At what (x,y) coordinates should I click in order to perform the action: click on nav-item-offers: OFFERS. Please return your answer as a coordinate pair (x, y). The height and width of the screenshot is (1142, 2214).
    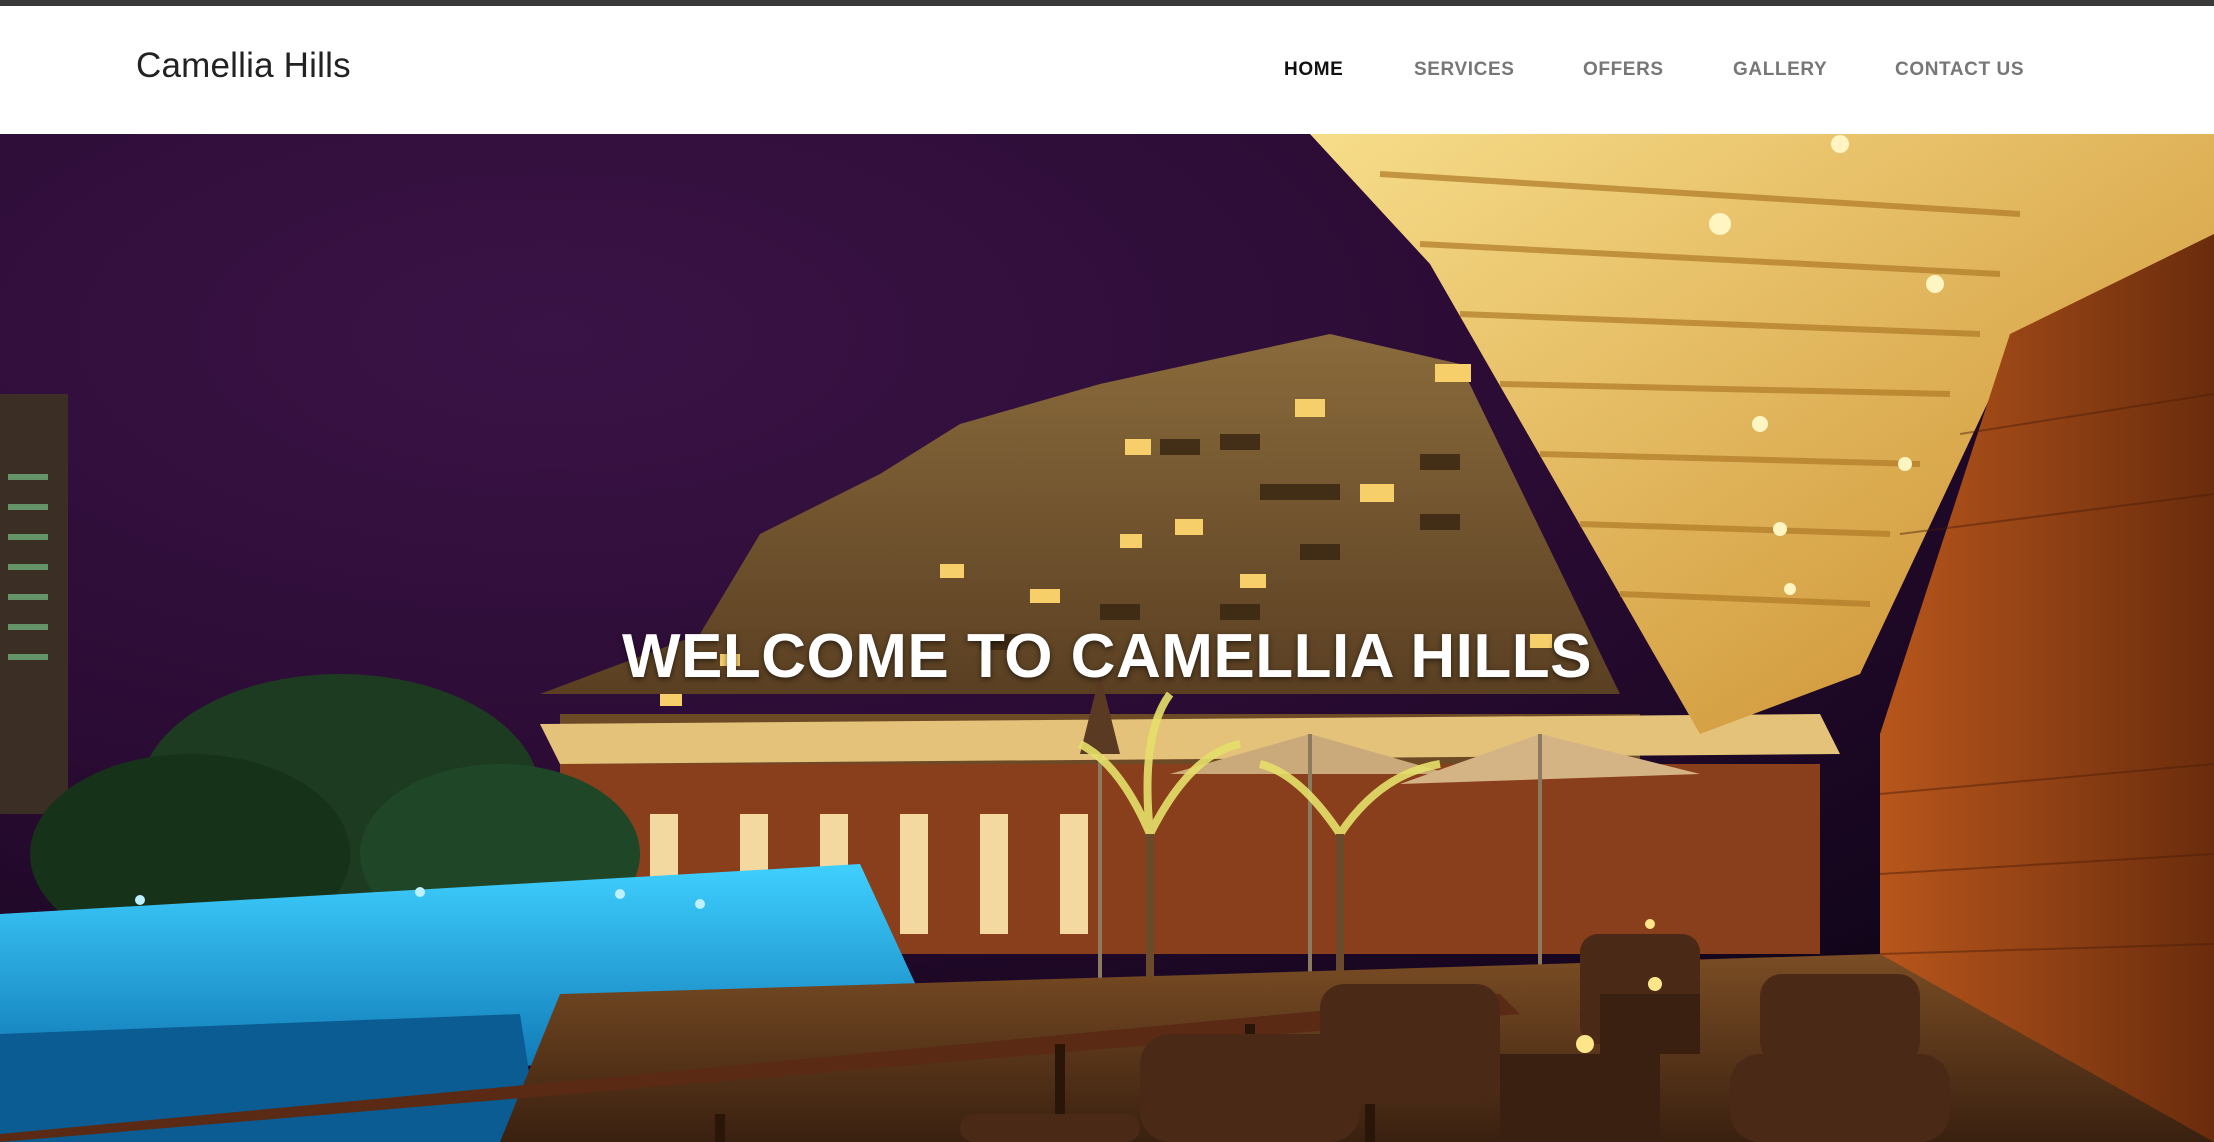
    Looking at the image, I should click on (1623, 70).